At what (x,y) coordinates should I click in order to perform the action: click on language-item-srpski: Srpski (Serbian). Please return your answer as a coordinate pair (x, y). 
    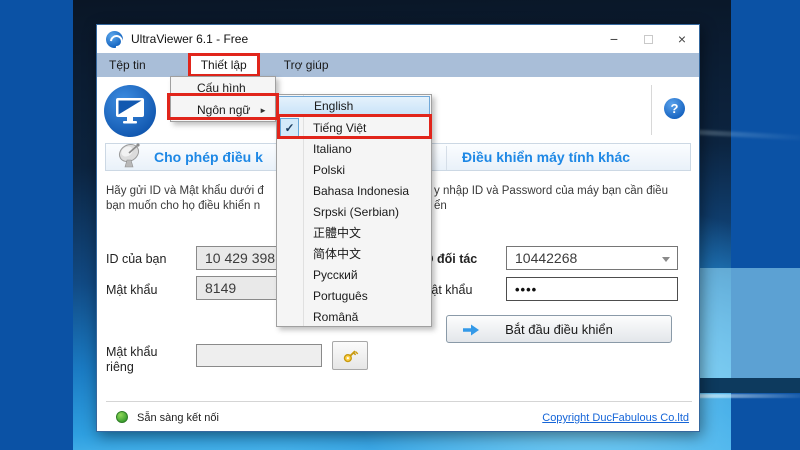
    Looking at the image, I should click on (354, 211).